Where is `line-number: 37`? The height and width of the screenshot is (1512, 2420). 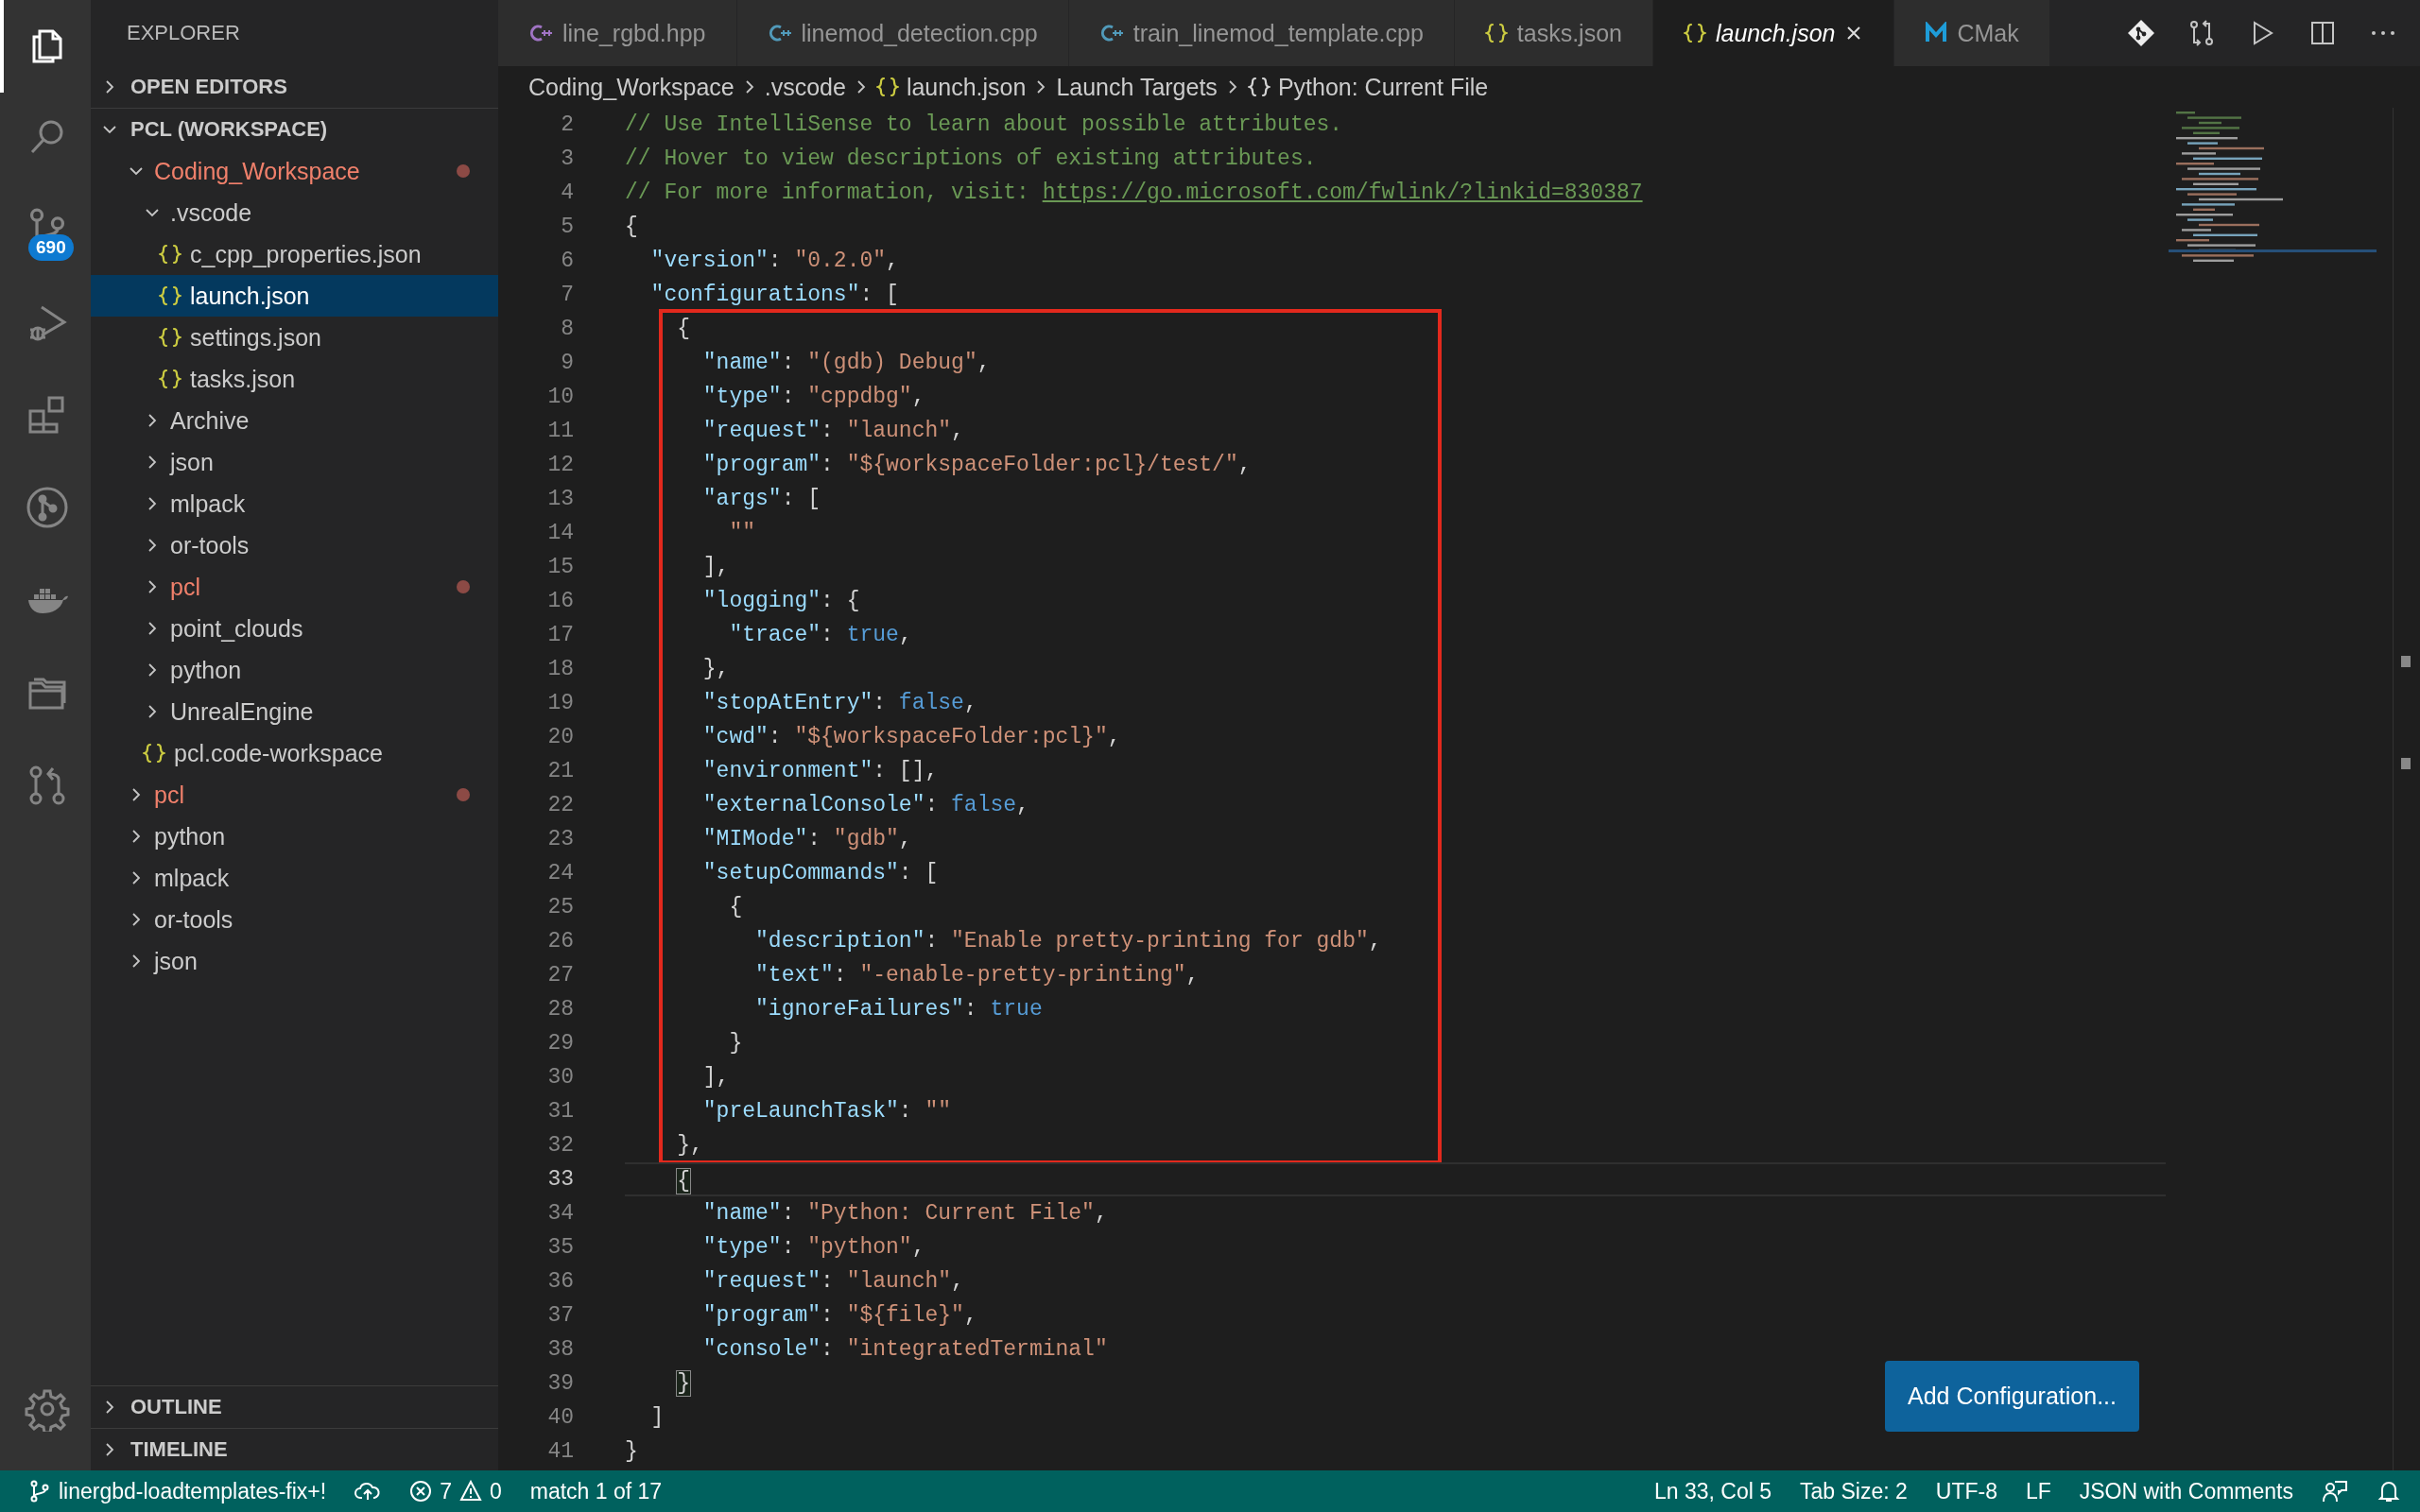 line-number: 37 is located at coordinates (560, 1316).